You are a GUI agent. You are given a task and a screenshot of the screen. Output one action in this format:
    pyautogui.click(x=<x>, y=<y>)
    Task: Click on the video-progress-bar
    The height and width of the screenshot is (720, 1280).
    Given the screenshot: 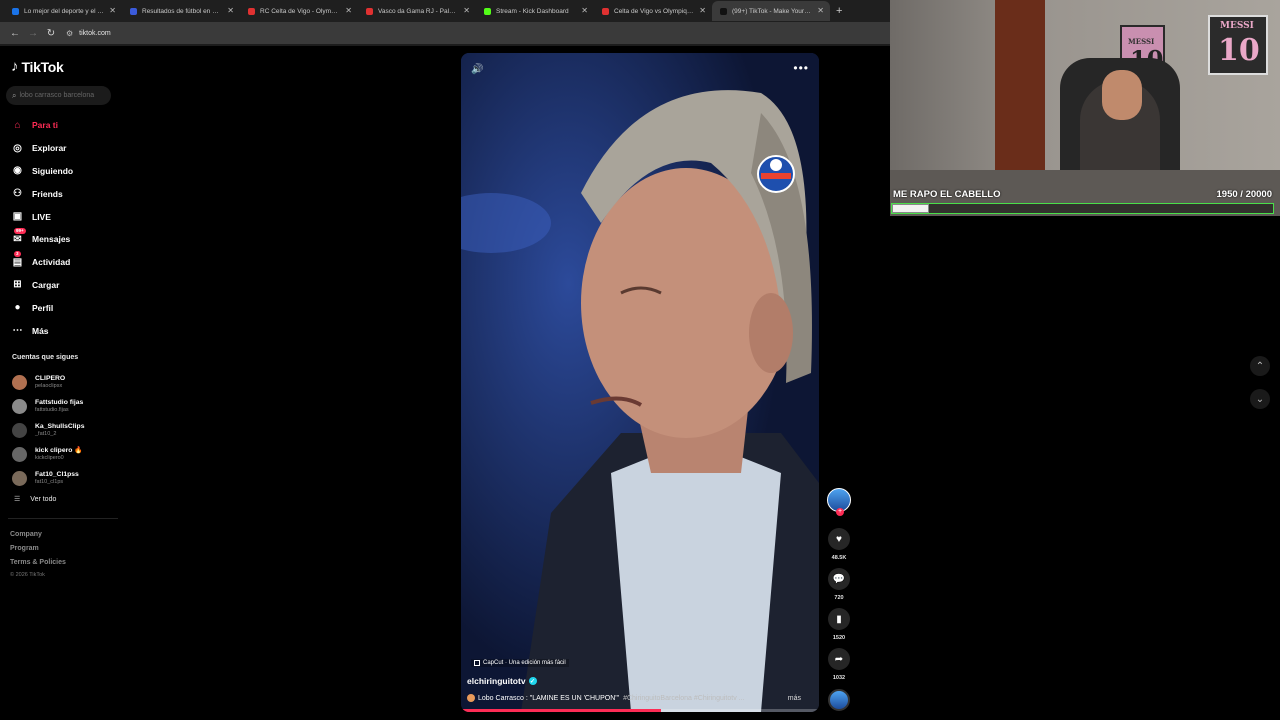 What is the action you would take?
    pyautogui.click(x=640, y=710)
    